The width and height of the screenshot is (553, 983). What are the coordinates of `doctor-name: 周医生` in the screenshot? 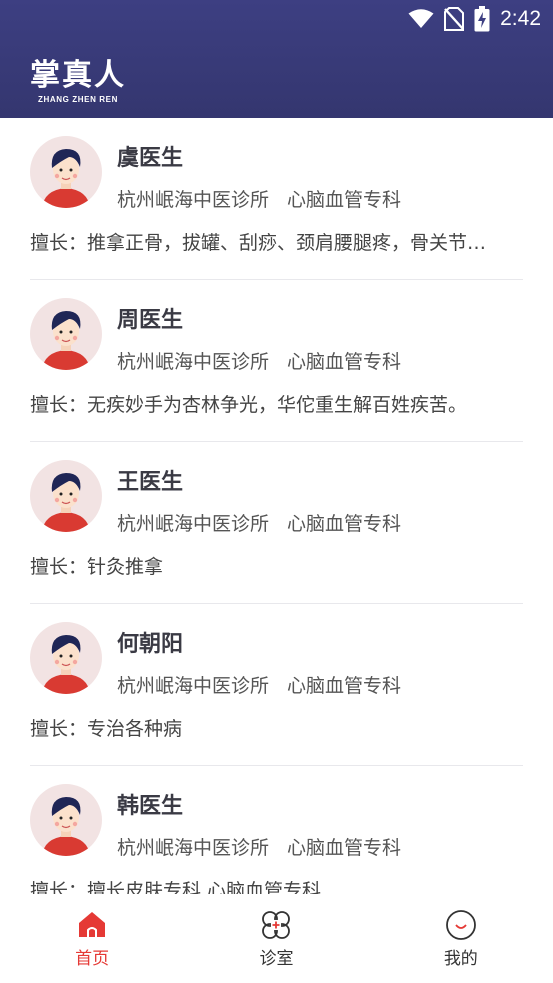 It's located at (150, 320).